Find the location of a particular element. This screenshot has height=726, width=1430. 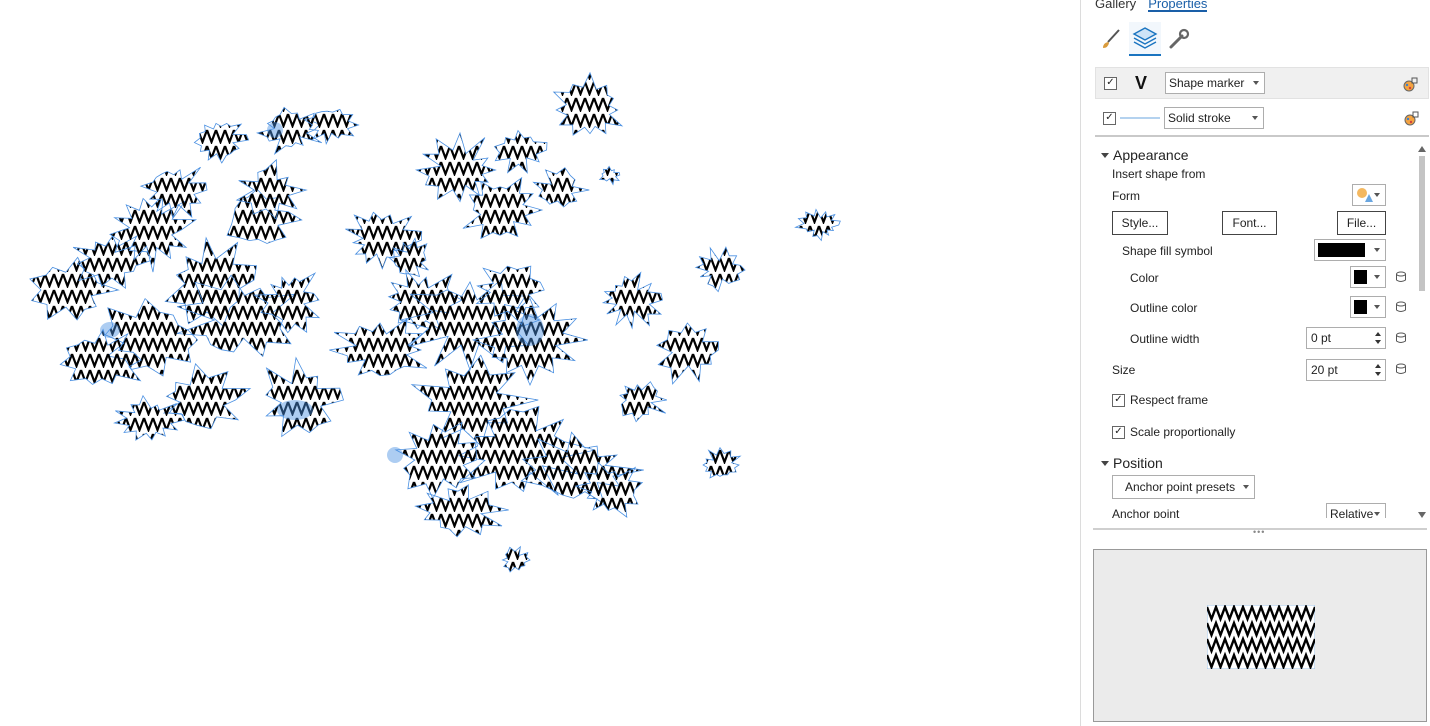

layer-row-solid-stroke: ✓ Solid stroke is located at coordinates (1262, 118).